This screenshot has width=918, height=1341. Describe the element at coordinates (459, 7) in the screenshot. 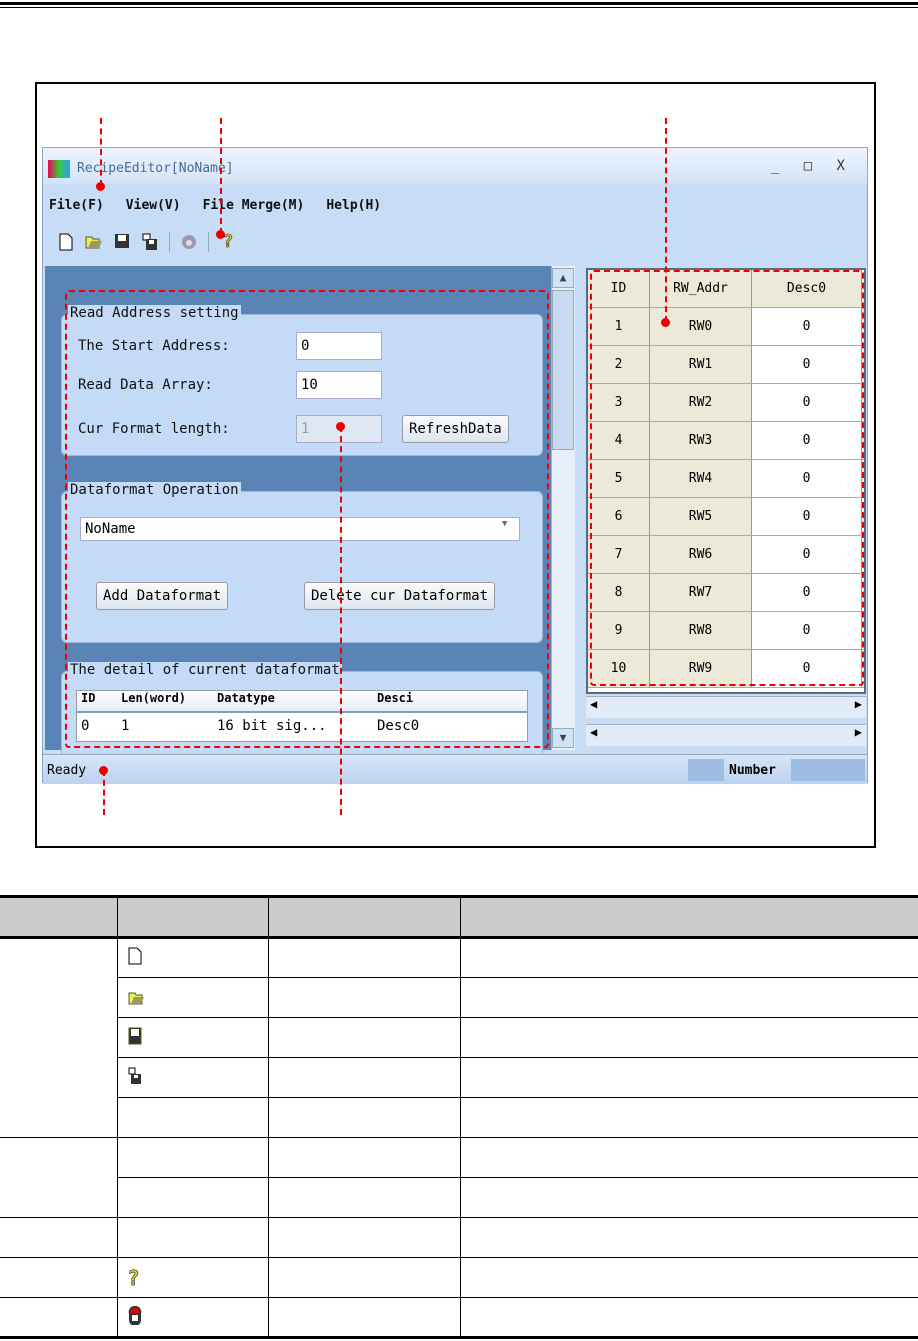

I see `header-rule-thin` at that location.